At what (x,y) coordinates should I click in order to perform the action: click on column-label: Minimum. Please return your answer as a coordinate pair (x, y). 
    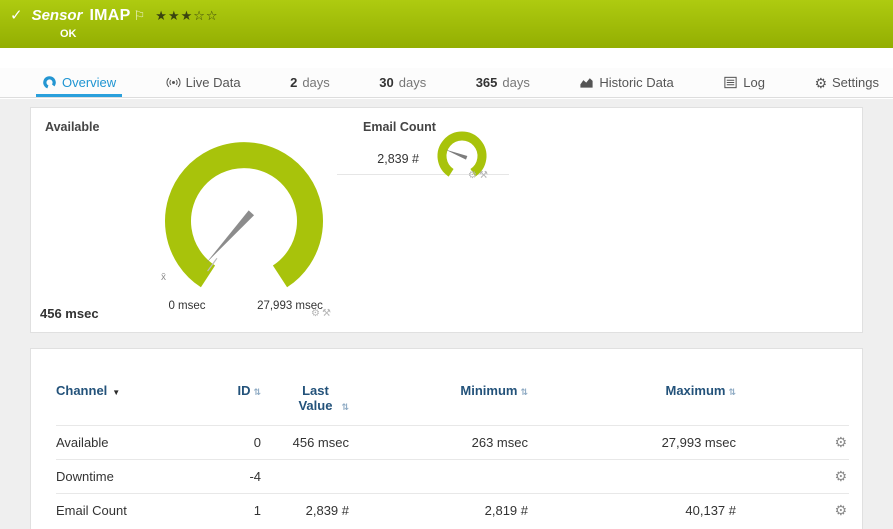
    Looking at the image, I should click on (489, 390).